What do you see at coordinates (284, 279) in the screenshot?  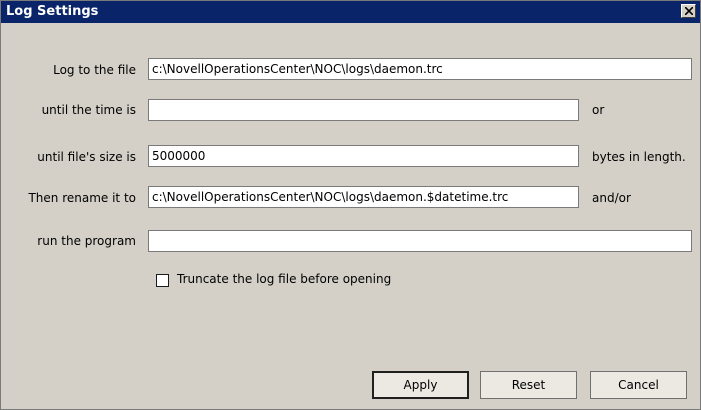 I see `truncate-checkbox-label: Truncate the log file before opening` at bounding box center [284, 279].